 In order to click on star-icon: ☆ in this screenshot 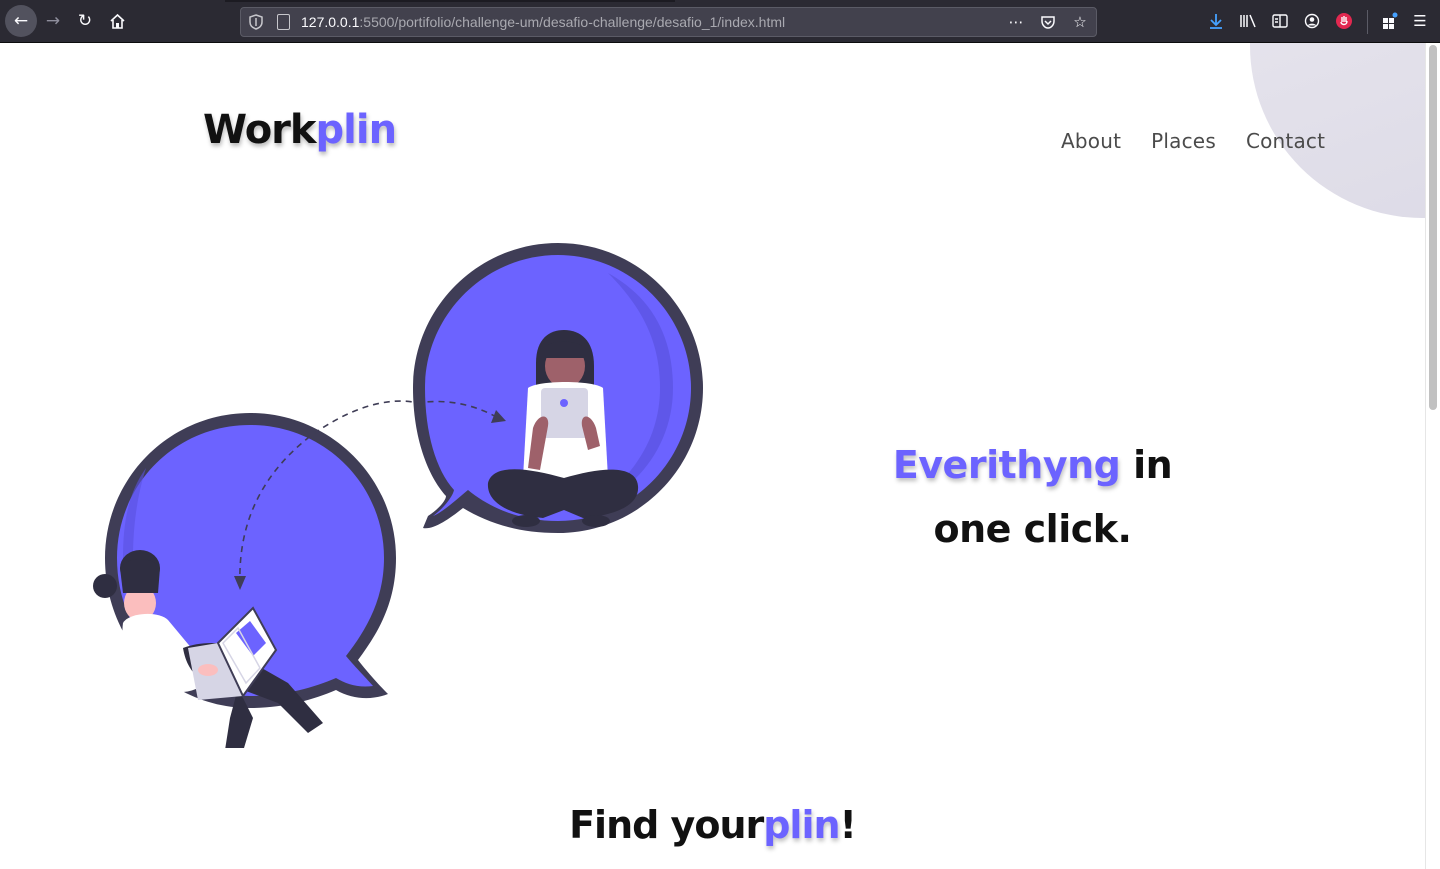, I will do `click(1080, 22)`.